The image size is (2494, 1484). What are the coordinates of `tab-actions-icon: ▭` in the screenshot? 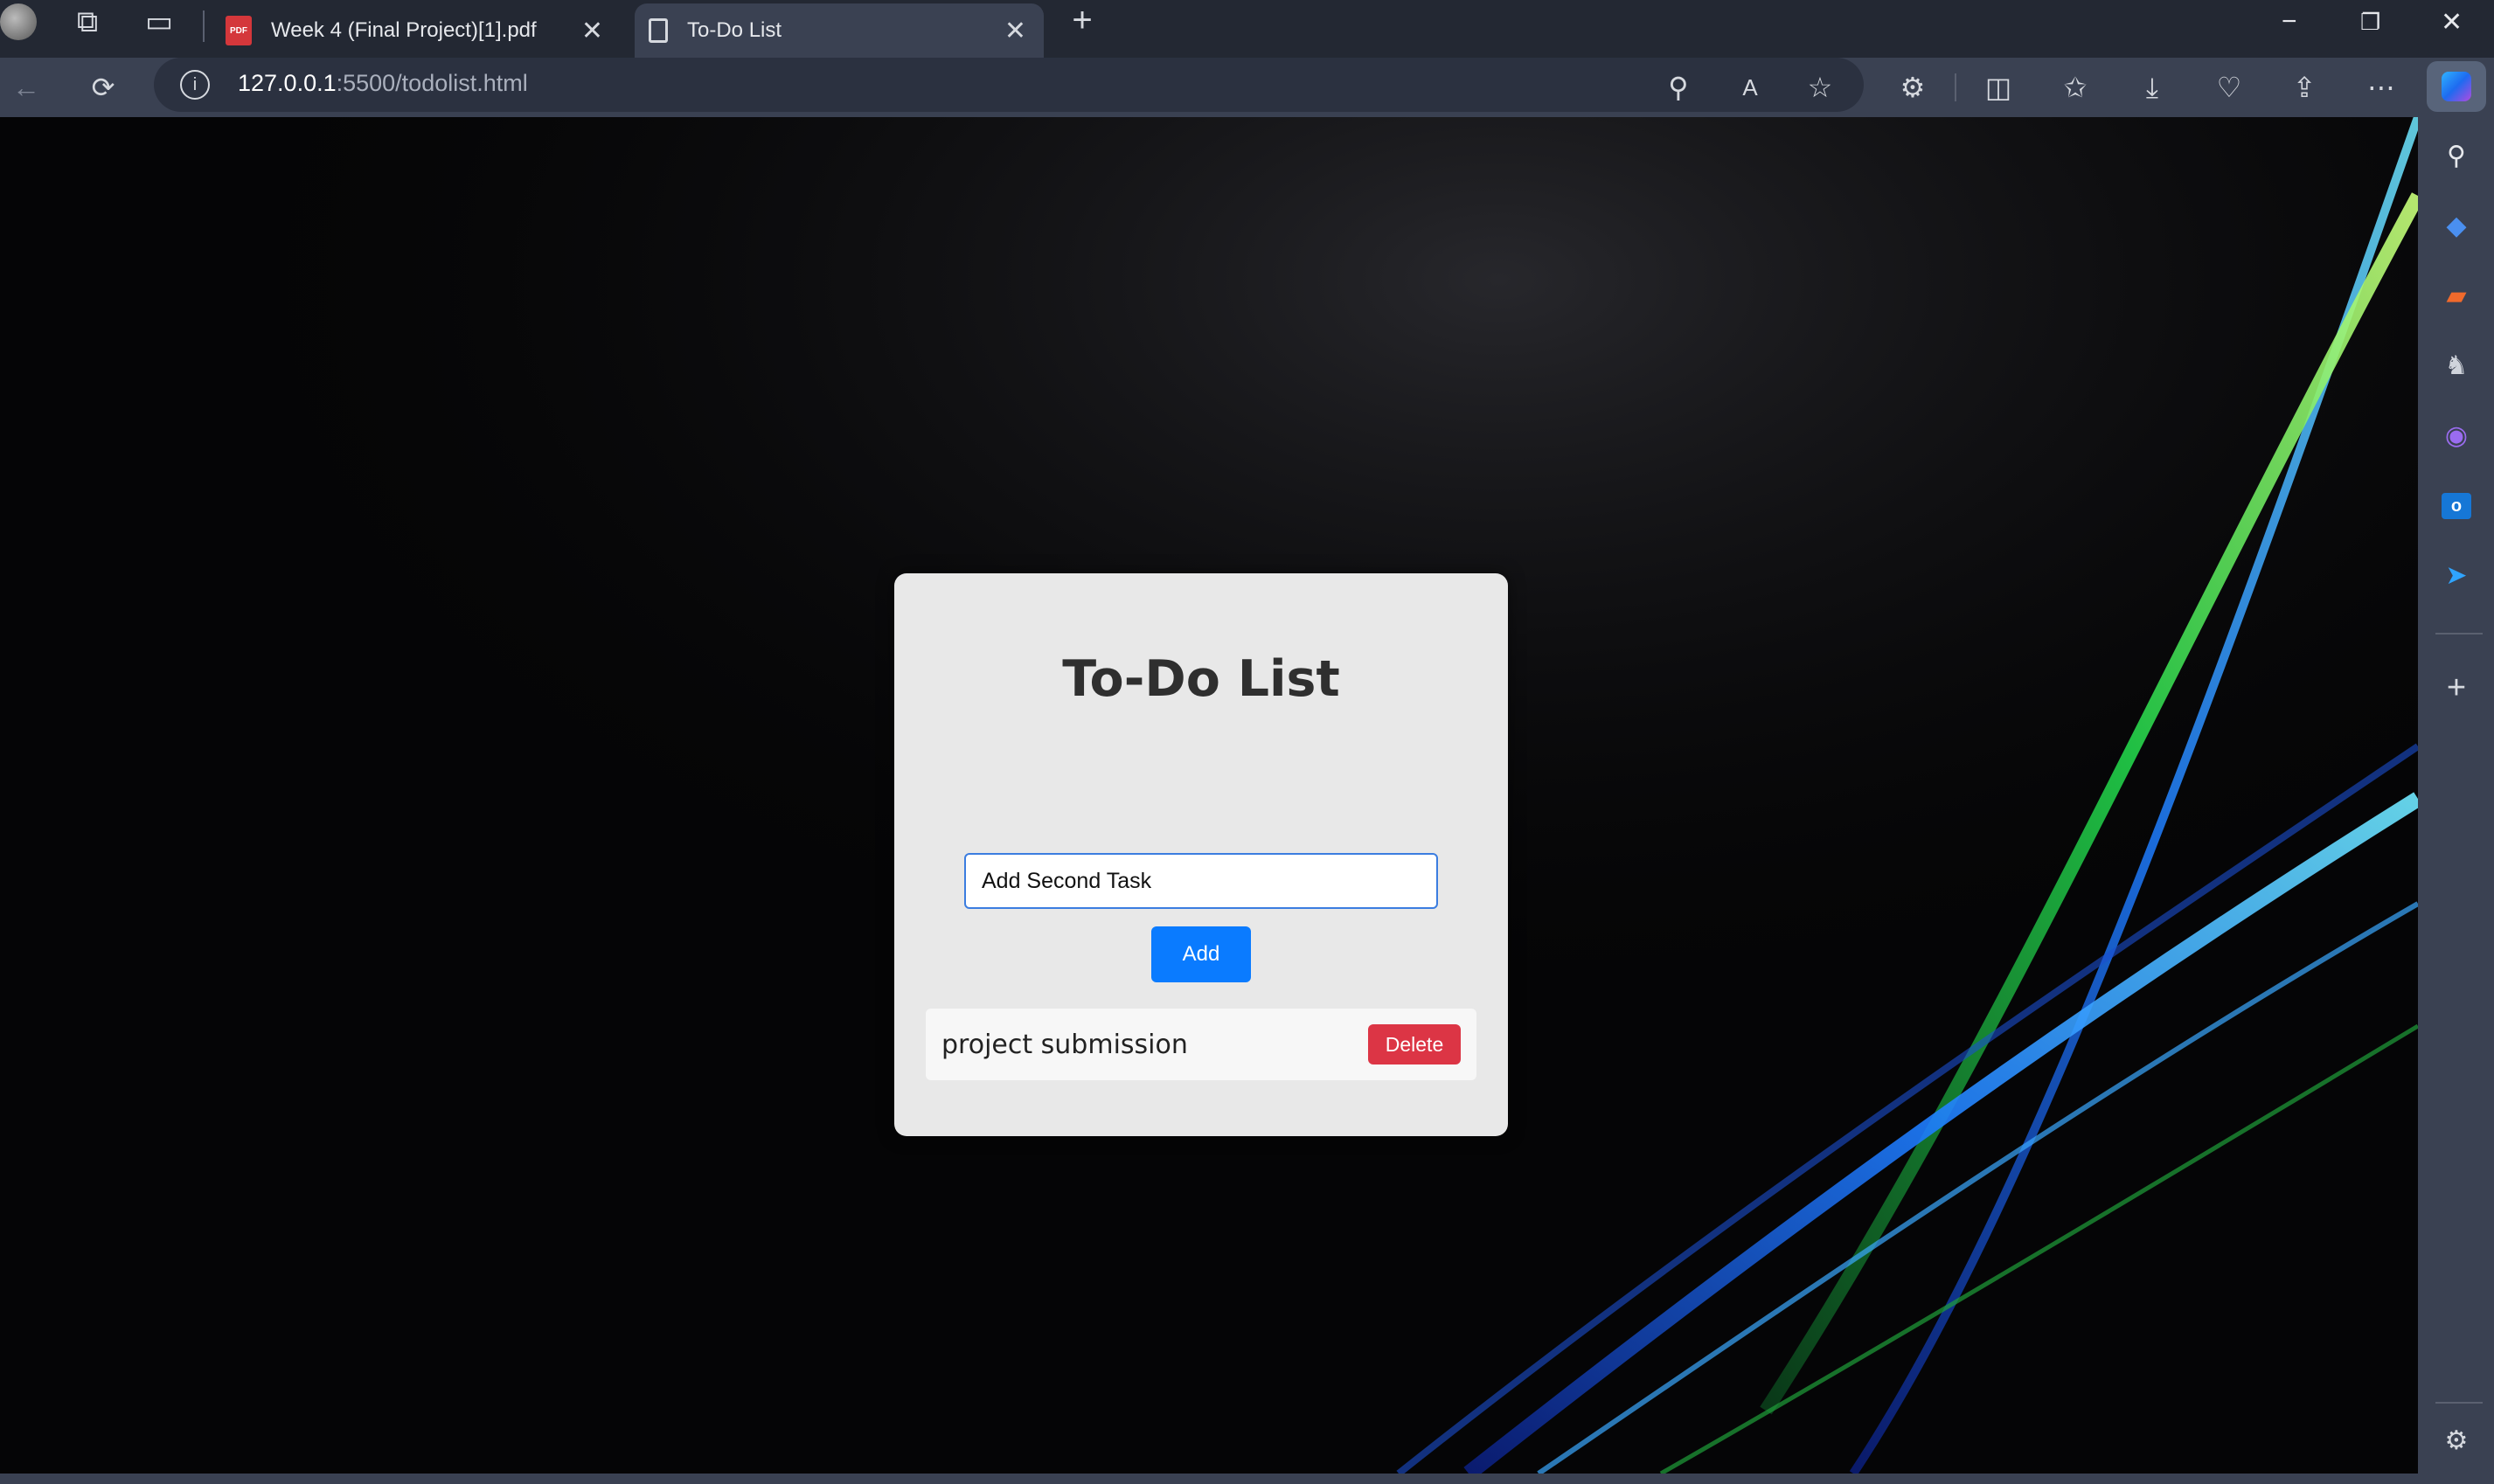 It's located at (159, 22).